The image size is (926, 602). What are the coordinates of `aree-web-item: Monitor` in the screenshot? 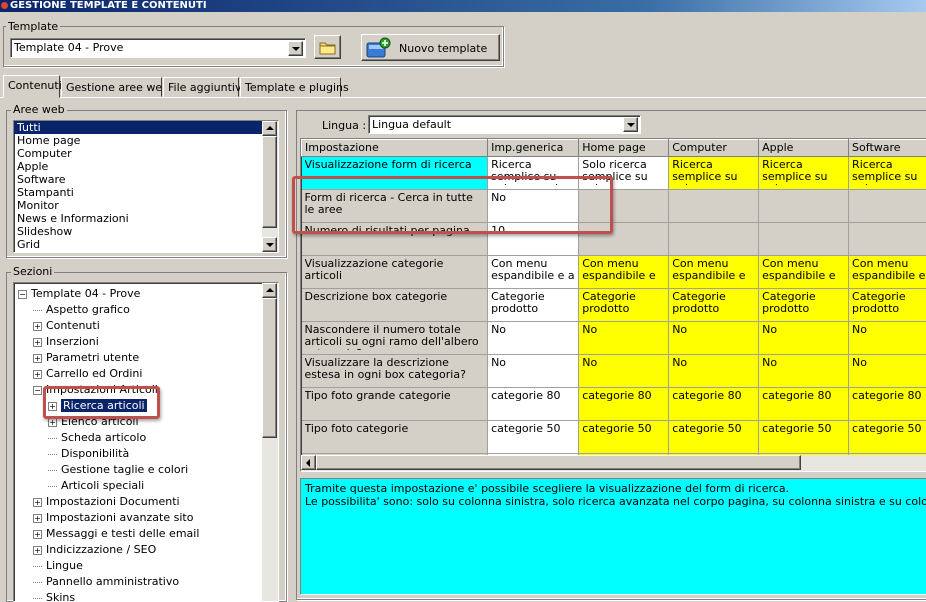 It's located at (138, 205).